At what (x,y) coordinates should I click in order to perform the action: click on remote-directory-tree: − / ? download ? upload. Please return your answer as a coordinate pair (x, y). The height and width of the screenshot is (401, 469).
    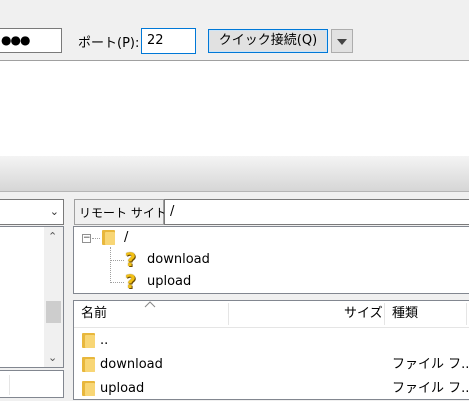
    Looking at the image, I should click on (271, 260).